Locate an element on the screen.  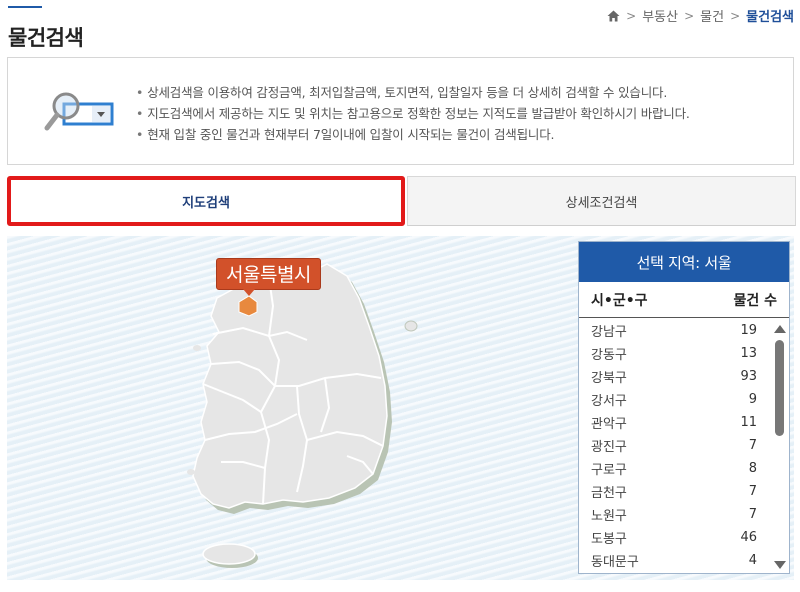
district-count: 9 is located at coordinates (752, 399).